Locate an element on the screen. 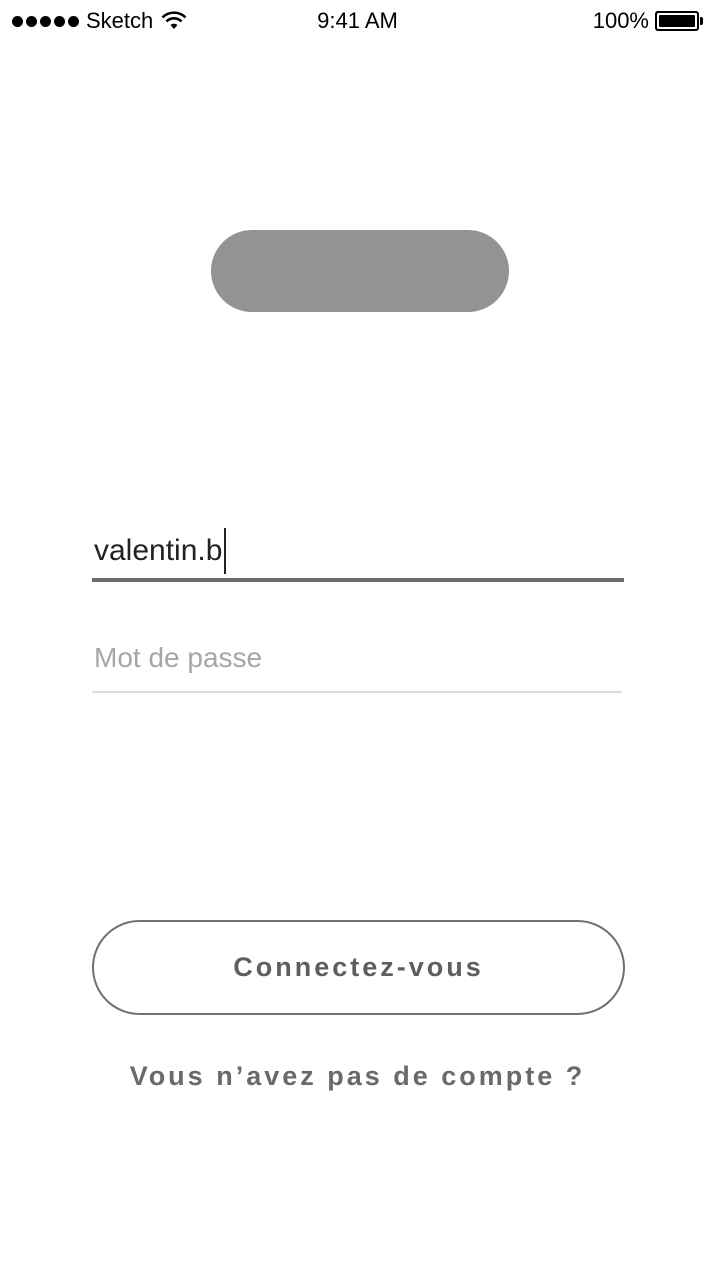 The width and height of the screenshot is (715, 1270). battery-percentage: 100% is located at coordinates (620, 20).